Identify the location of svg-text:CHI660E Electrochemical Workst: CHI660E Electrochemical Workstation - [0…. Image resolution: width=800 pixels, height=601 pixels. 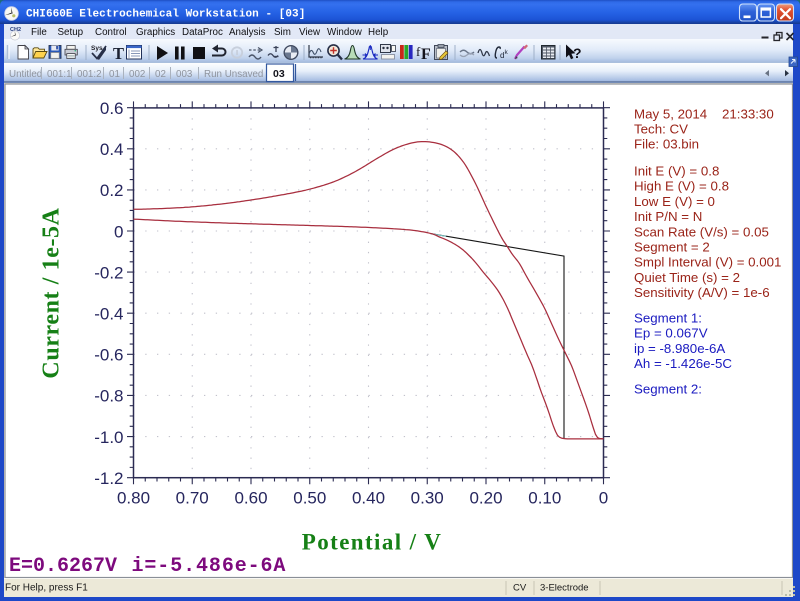
(165, 15).